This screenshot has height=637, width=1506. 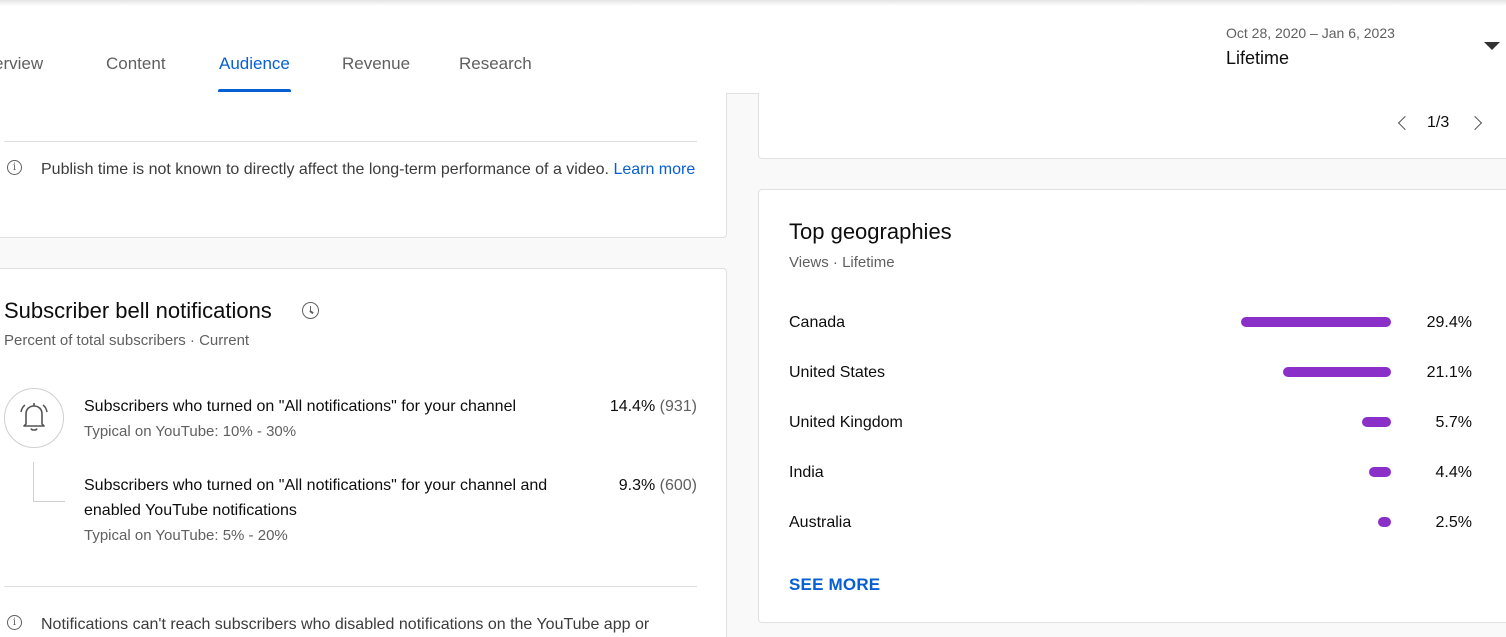 I want to click on geo-card-subtitle: Views · Lifetime, so click(x=842, y=262).